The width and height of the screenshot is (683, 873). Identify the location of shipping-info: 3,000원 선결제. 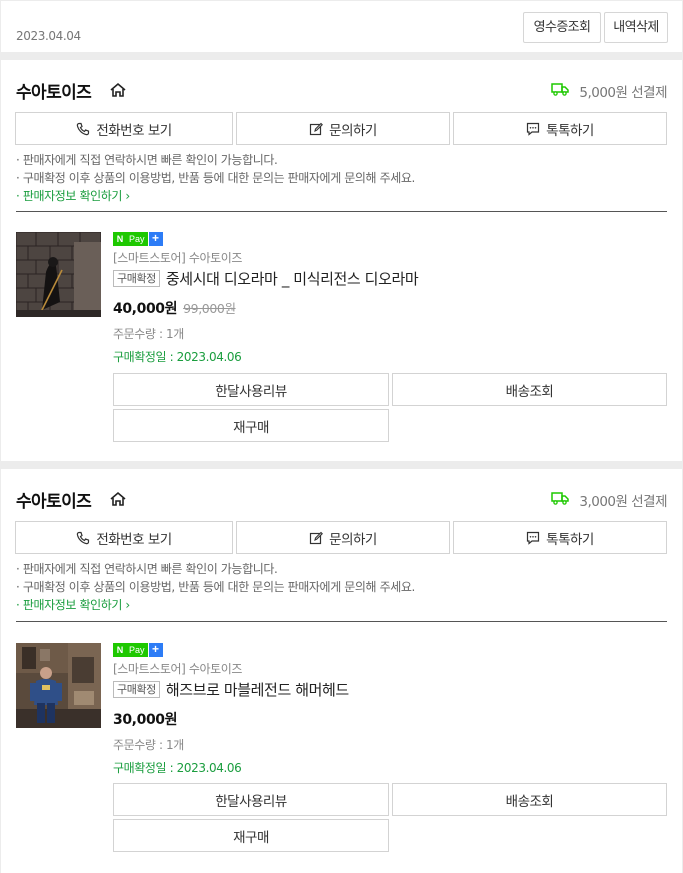
(623, 500).